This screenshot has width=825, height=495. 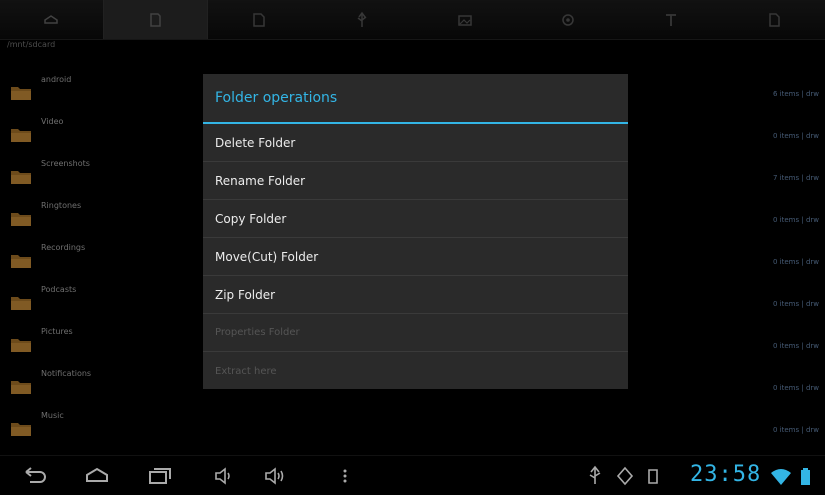 I want to click on debug-status-icon, so click(x=625, y=476).